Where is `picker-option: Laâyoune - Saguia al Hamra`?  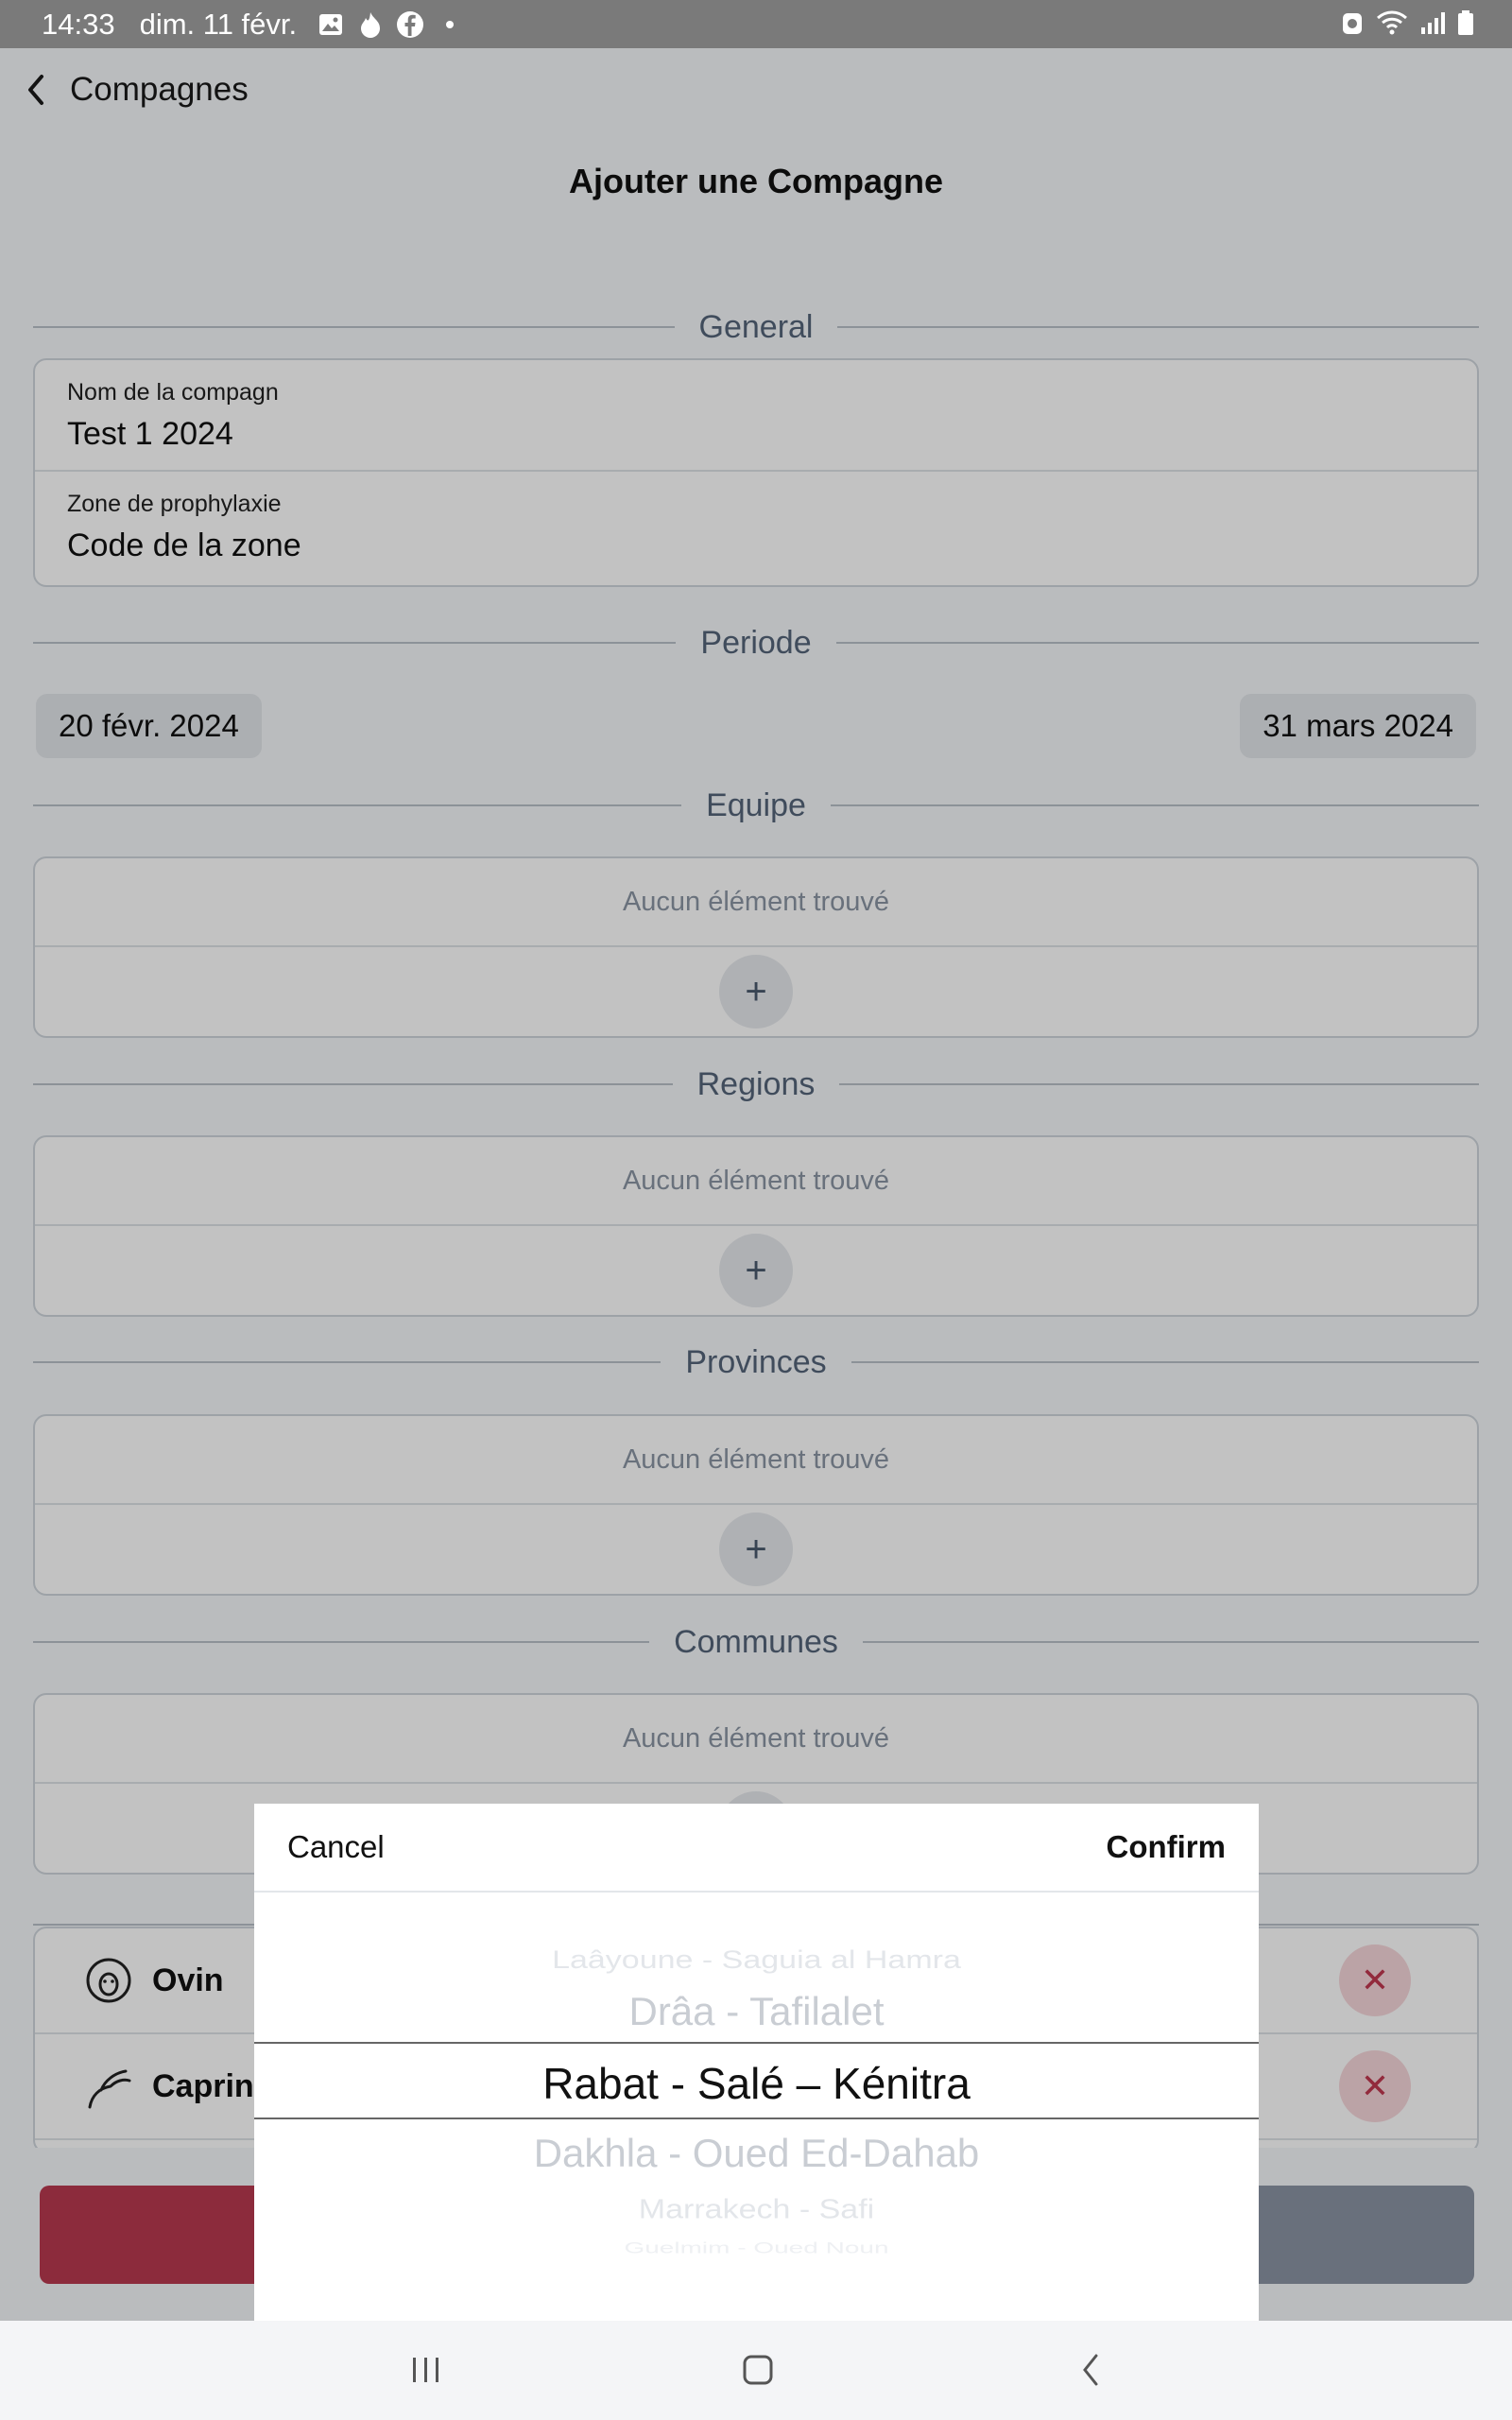
picker-option: Laâyoune - Saguia al Hamra is located at coordinates (756, 1960).